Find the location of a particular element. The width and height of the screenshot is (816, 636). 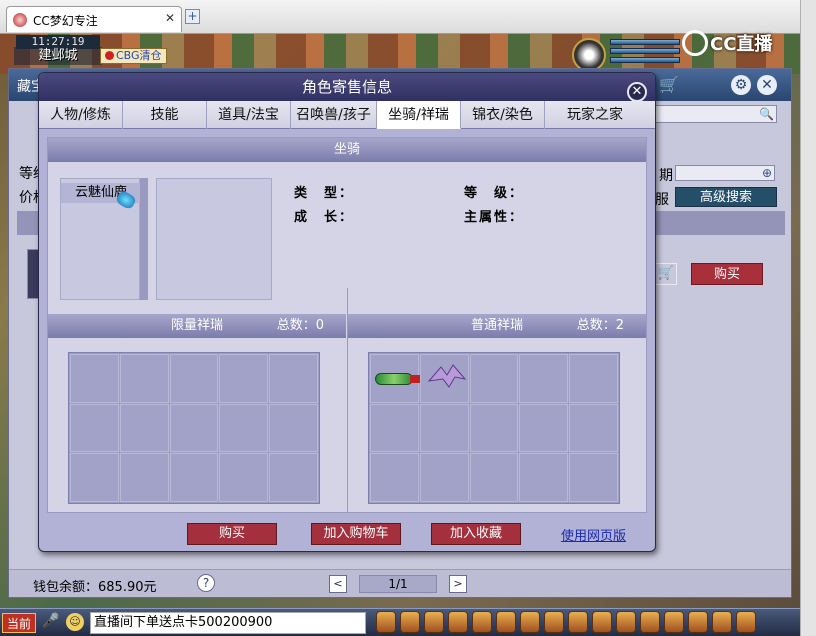

browser-tab-bar: CC梦幻专注 ✕ + is located at coordinates (400, 17).